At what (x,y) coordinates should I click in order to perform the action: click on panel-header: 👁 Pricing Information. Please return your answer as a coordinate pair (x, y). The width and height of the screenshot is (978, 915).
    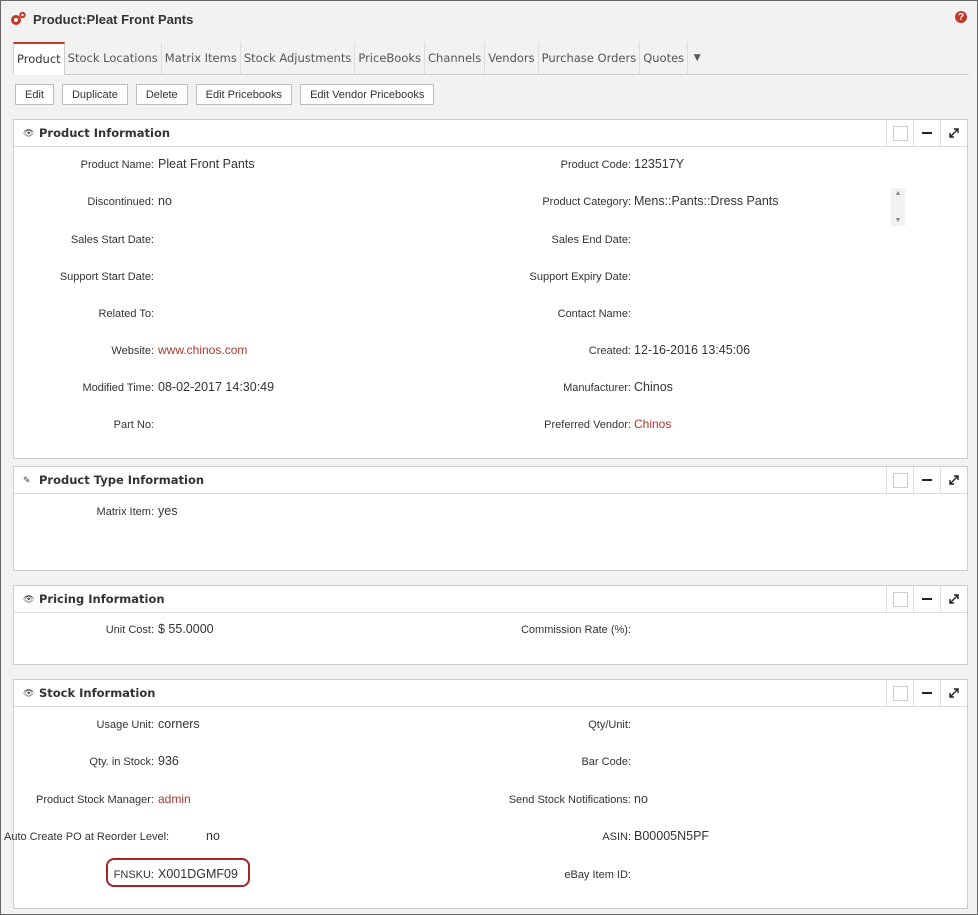
    Looking at the image, I should click on (490, 599).